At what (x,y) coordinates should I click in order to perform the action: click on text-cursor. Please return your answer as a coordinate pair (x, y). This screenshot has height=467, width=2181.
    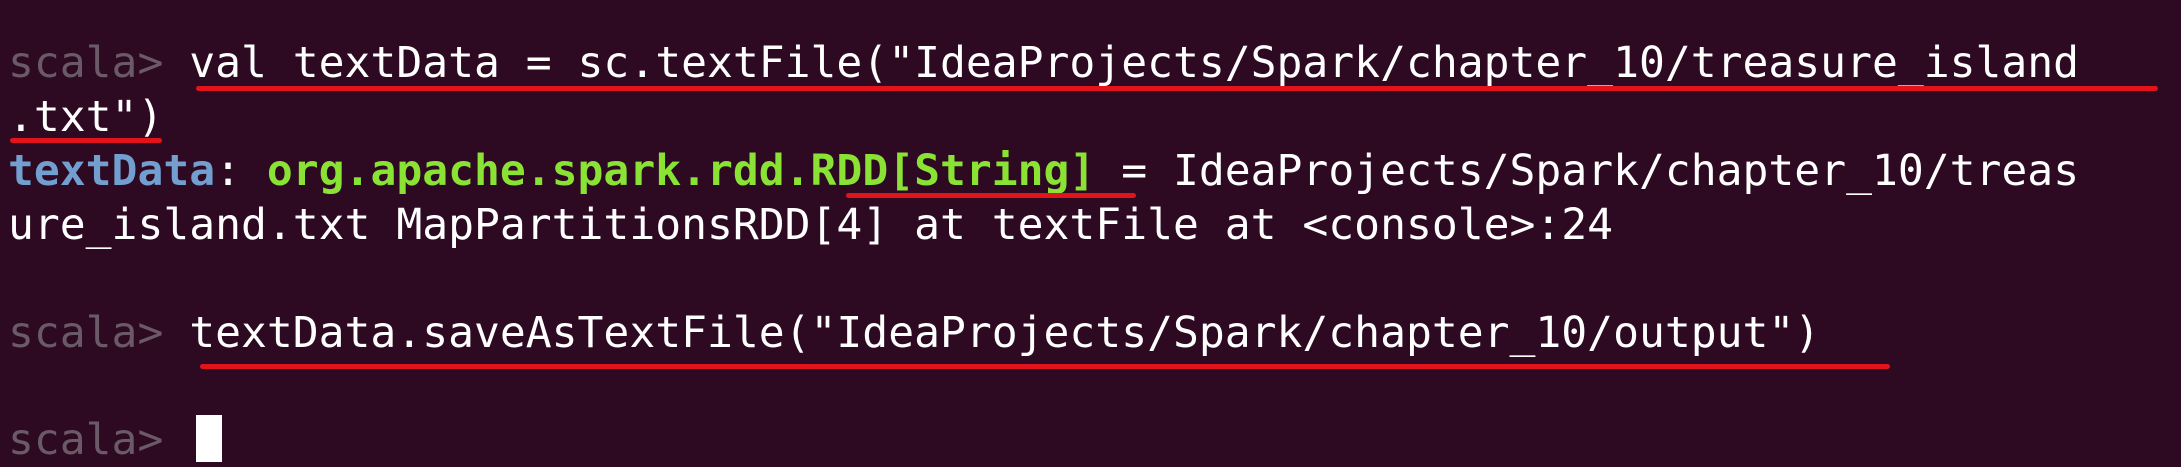
    Looking at the image, I should click on (209, 438).